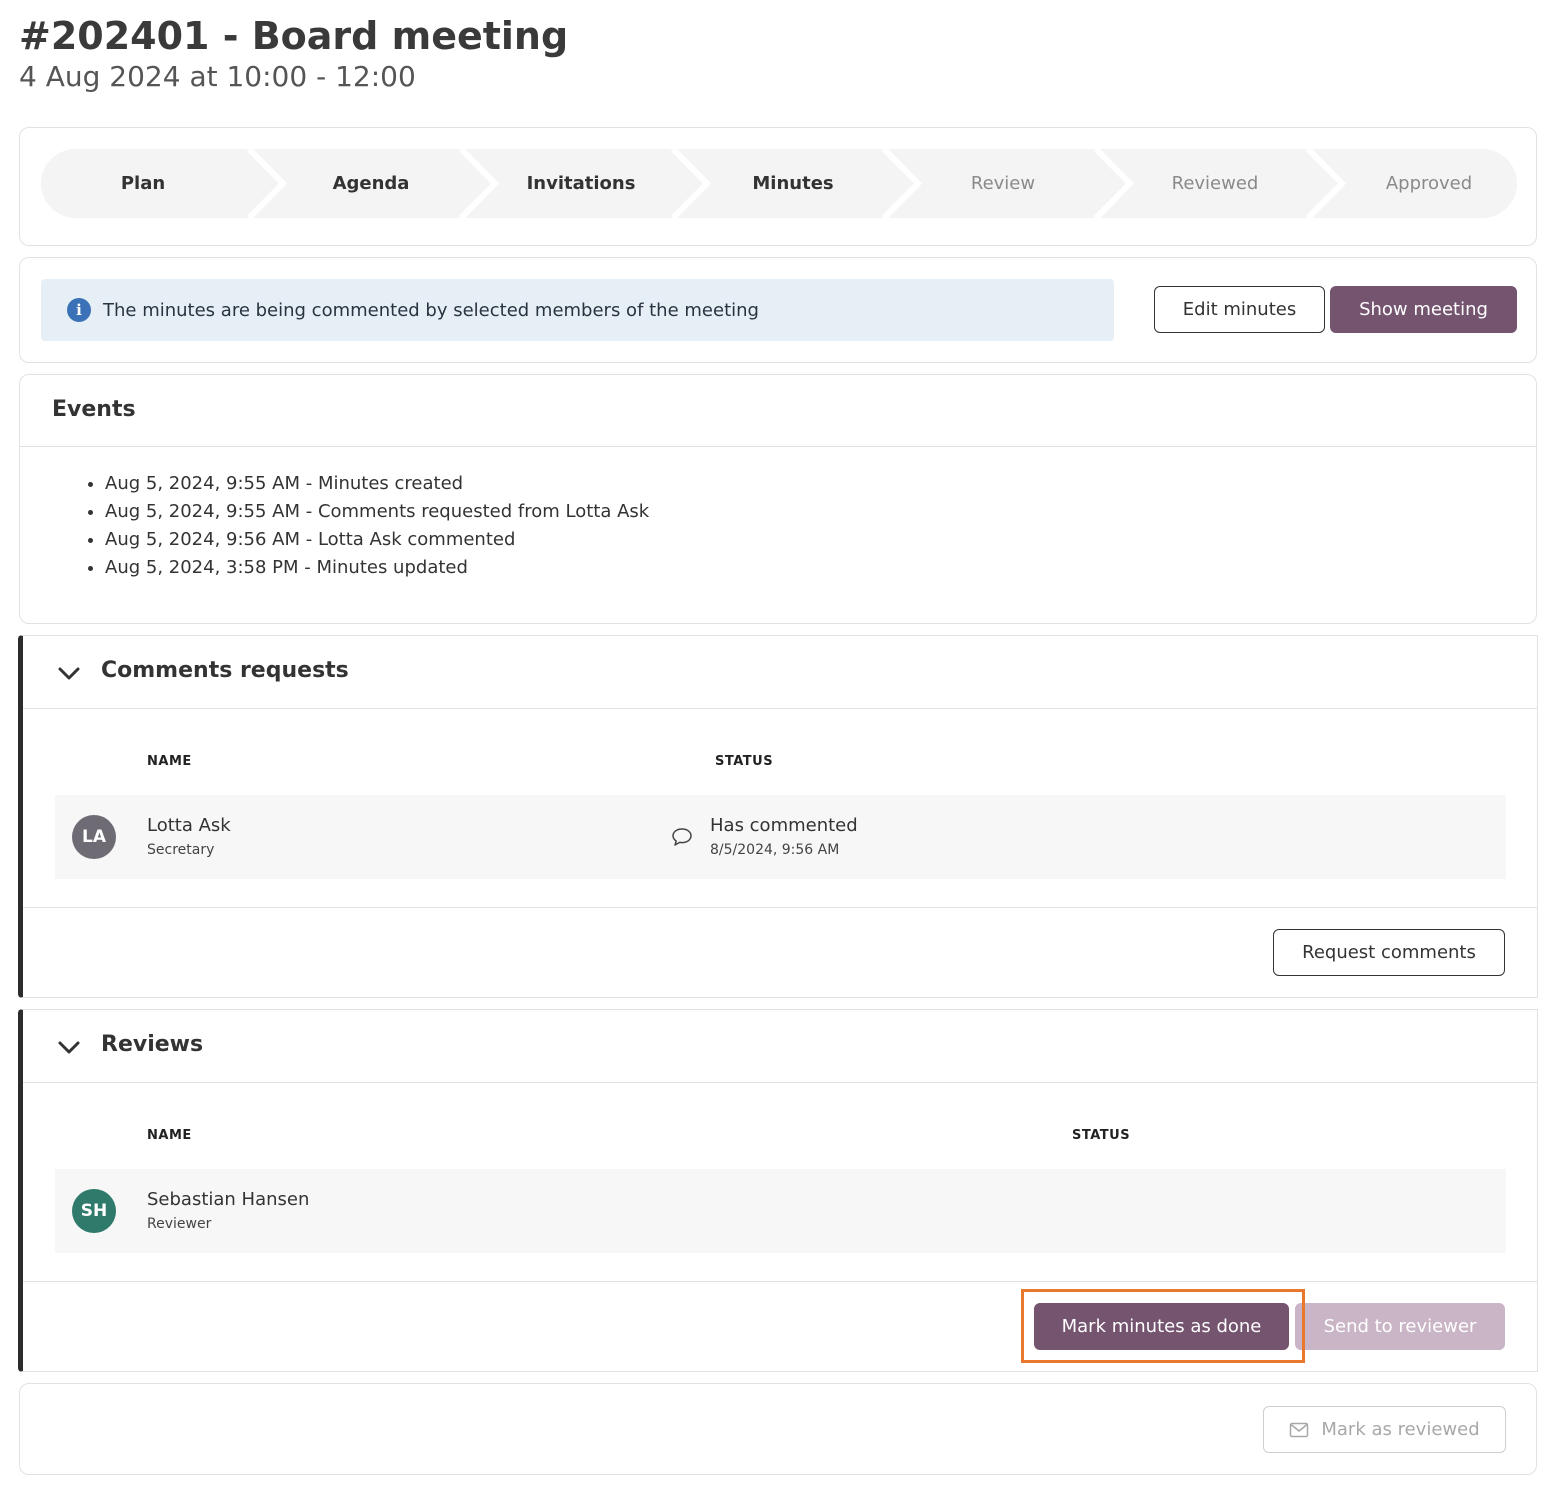 The width and height of the screenshot is (1554, 1490). What do you see at coordinates (1423, 309) in the screenshot?
I see `show-meeting-button: Show meeting` at bounding box center [1423, 309].